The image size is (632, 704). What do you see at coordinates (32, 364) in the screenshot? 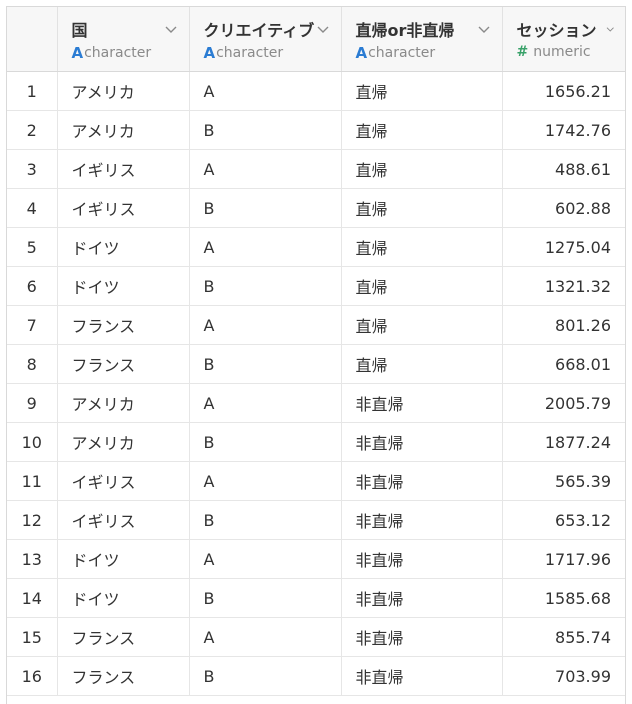
I see `row-index-cell: 8` at bounding box center [32, 364].